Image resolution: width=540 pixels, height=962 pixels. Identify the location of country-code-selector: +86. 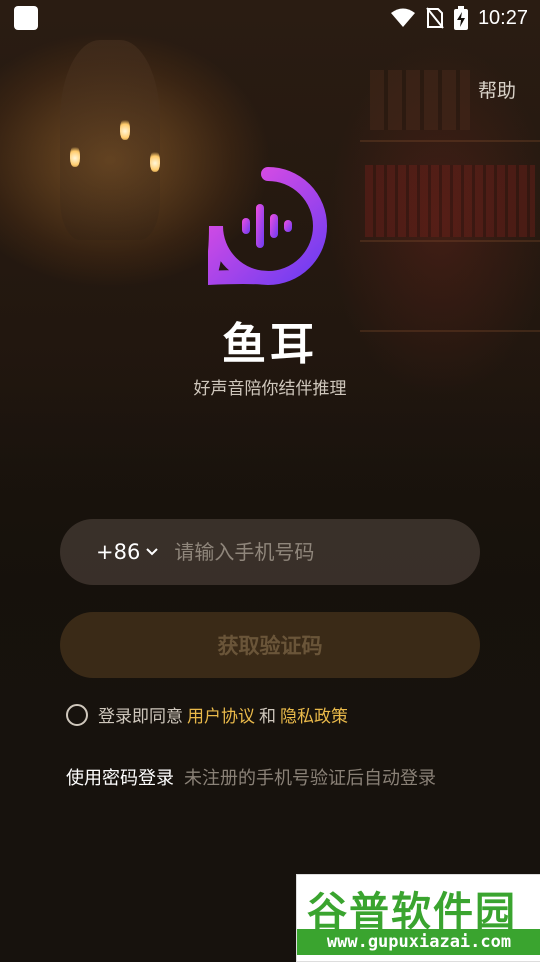
(127, 552).